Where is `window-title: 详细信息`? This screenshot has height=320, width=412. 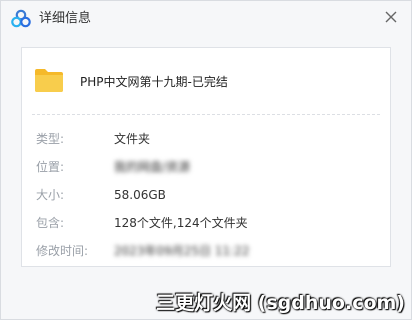 window-title: 详细信息 is located at coordinates (65, 18).